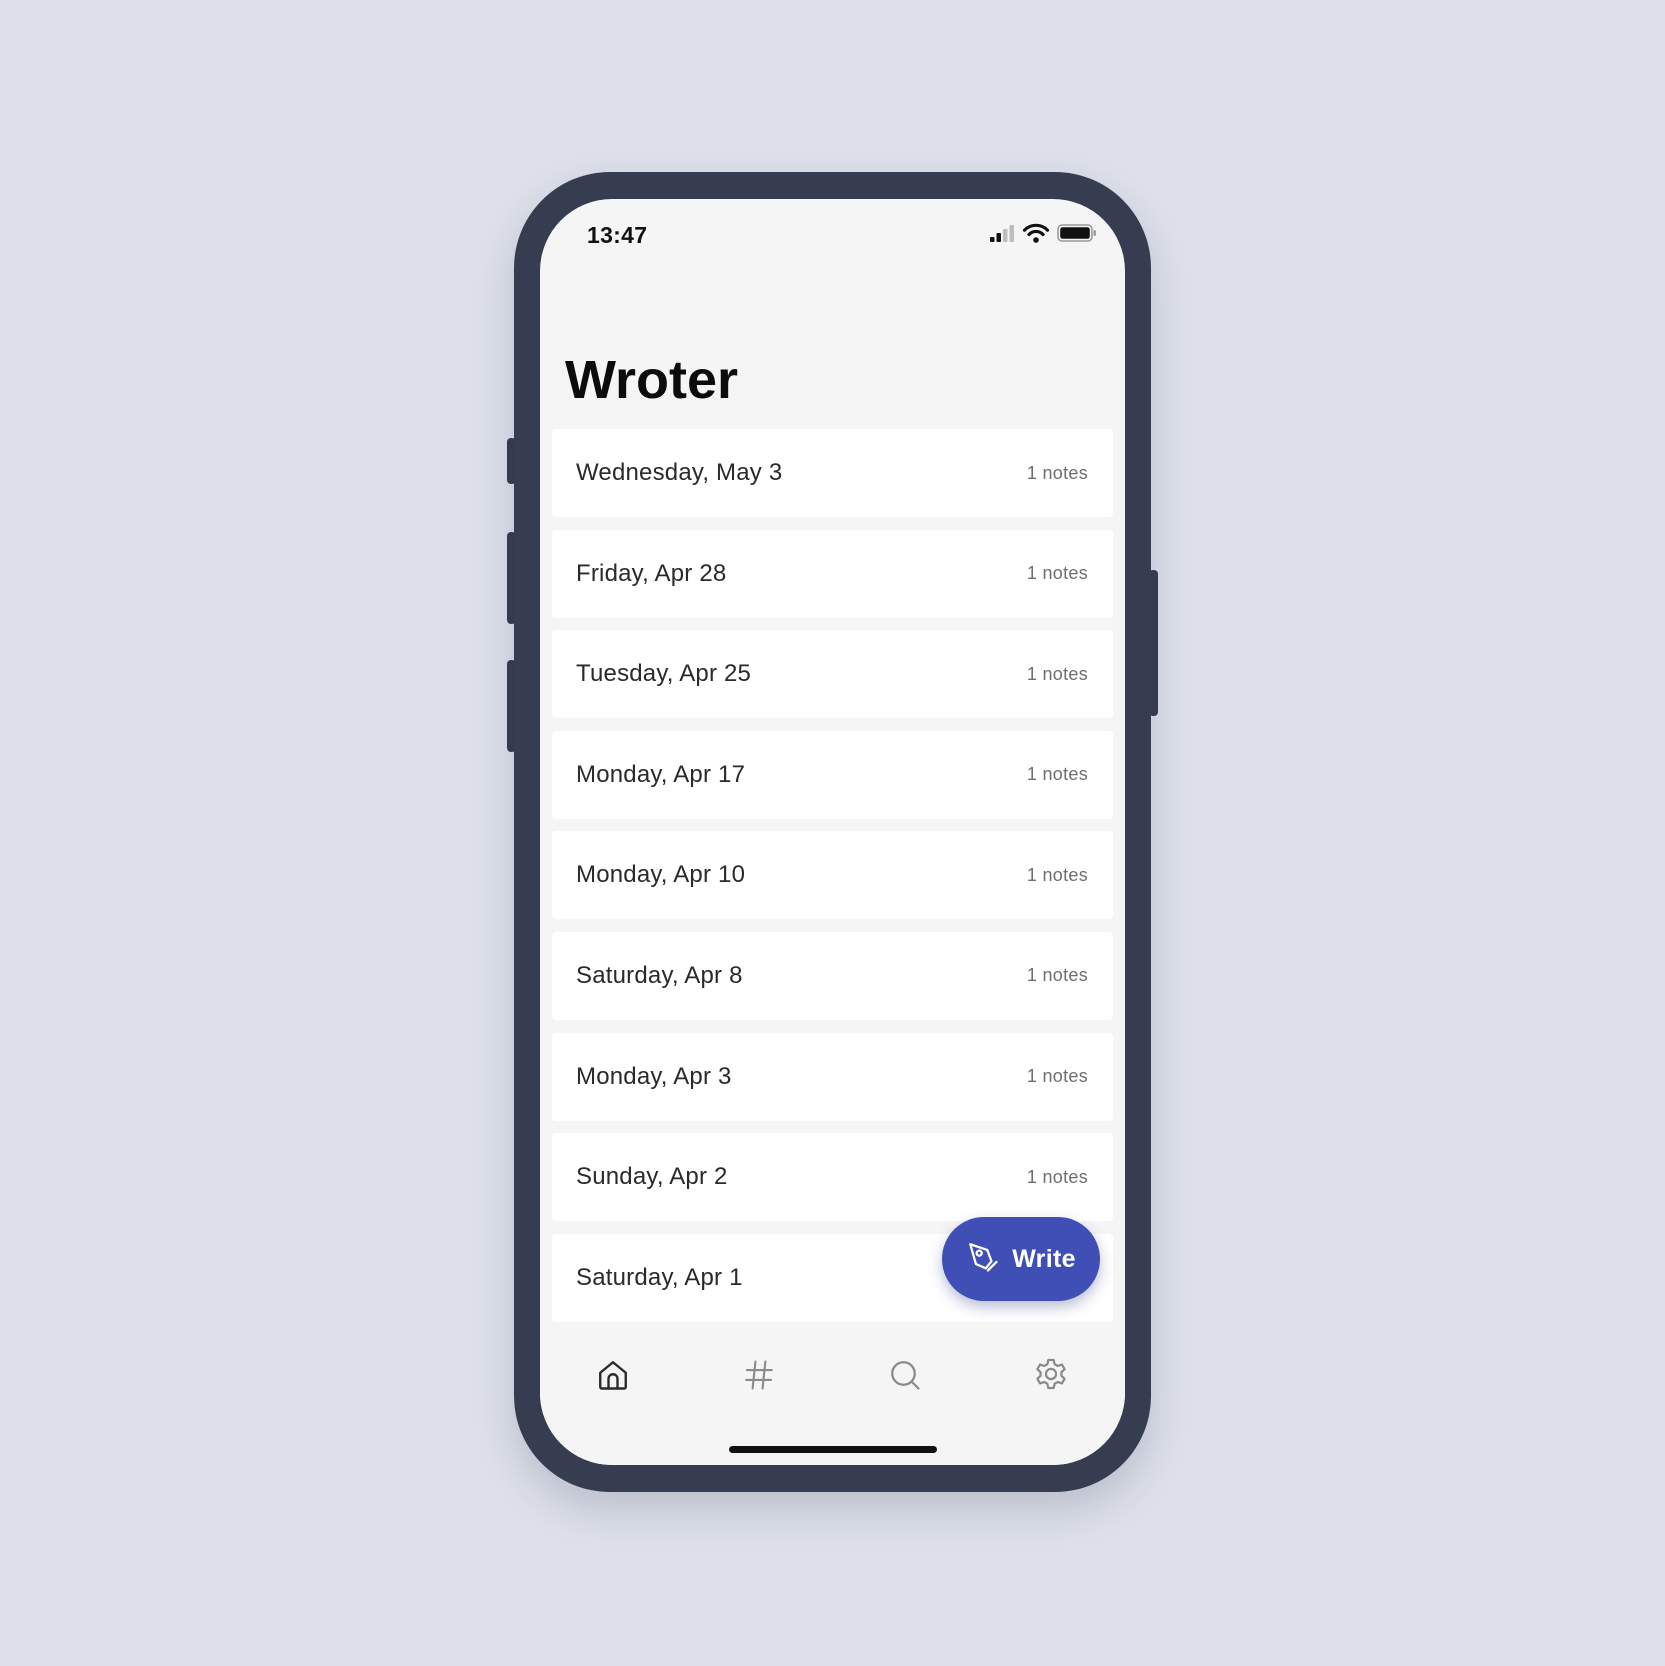  I want to click on tab-settings, so click(1051, 1377).